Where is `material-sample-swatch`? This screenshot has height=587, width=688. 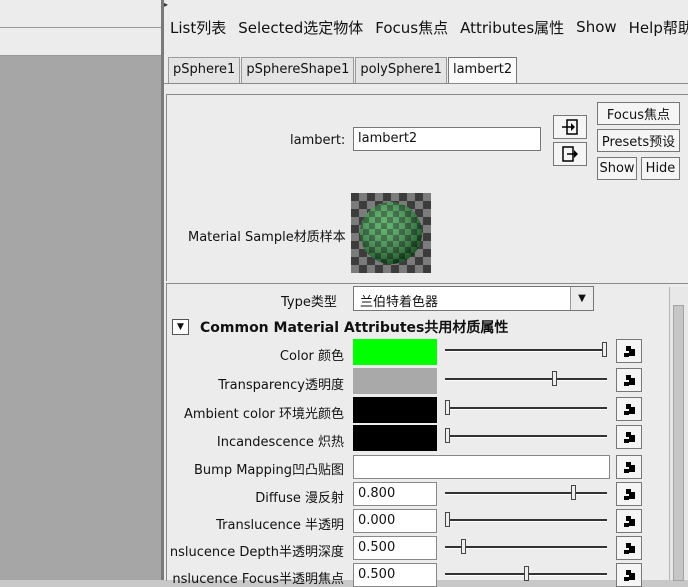 material-sample-swatch is located at coordinates (391, 233).